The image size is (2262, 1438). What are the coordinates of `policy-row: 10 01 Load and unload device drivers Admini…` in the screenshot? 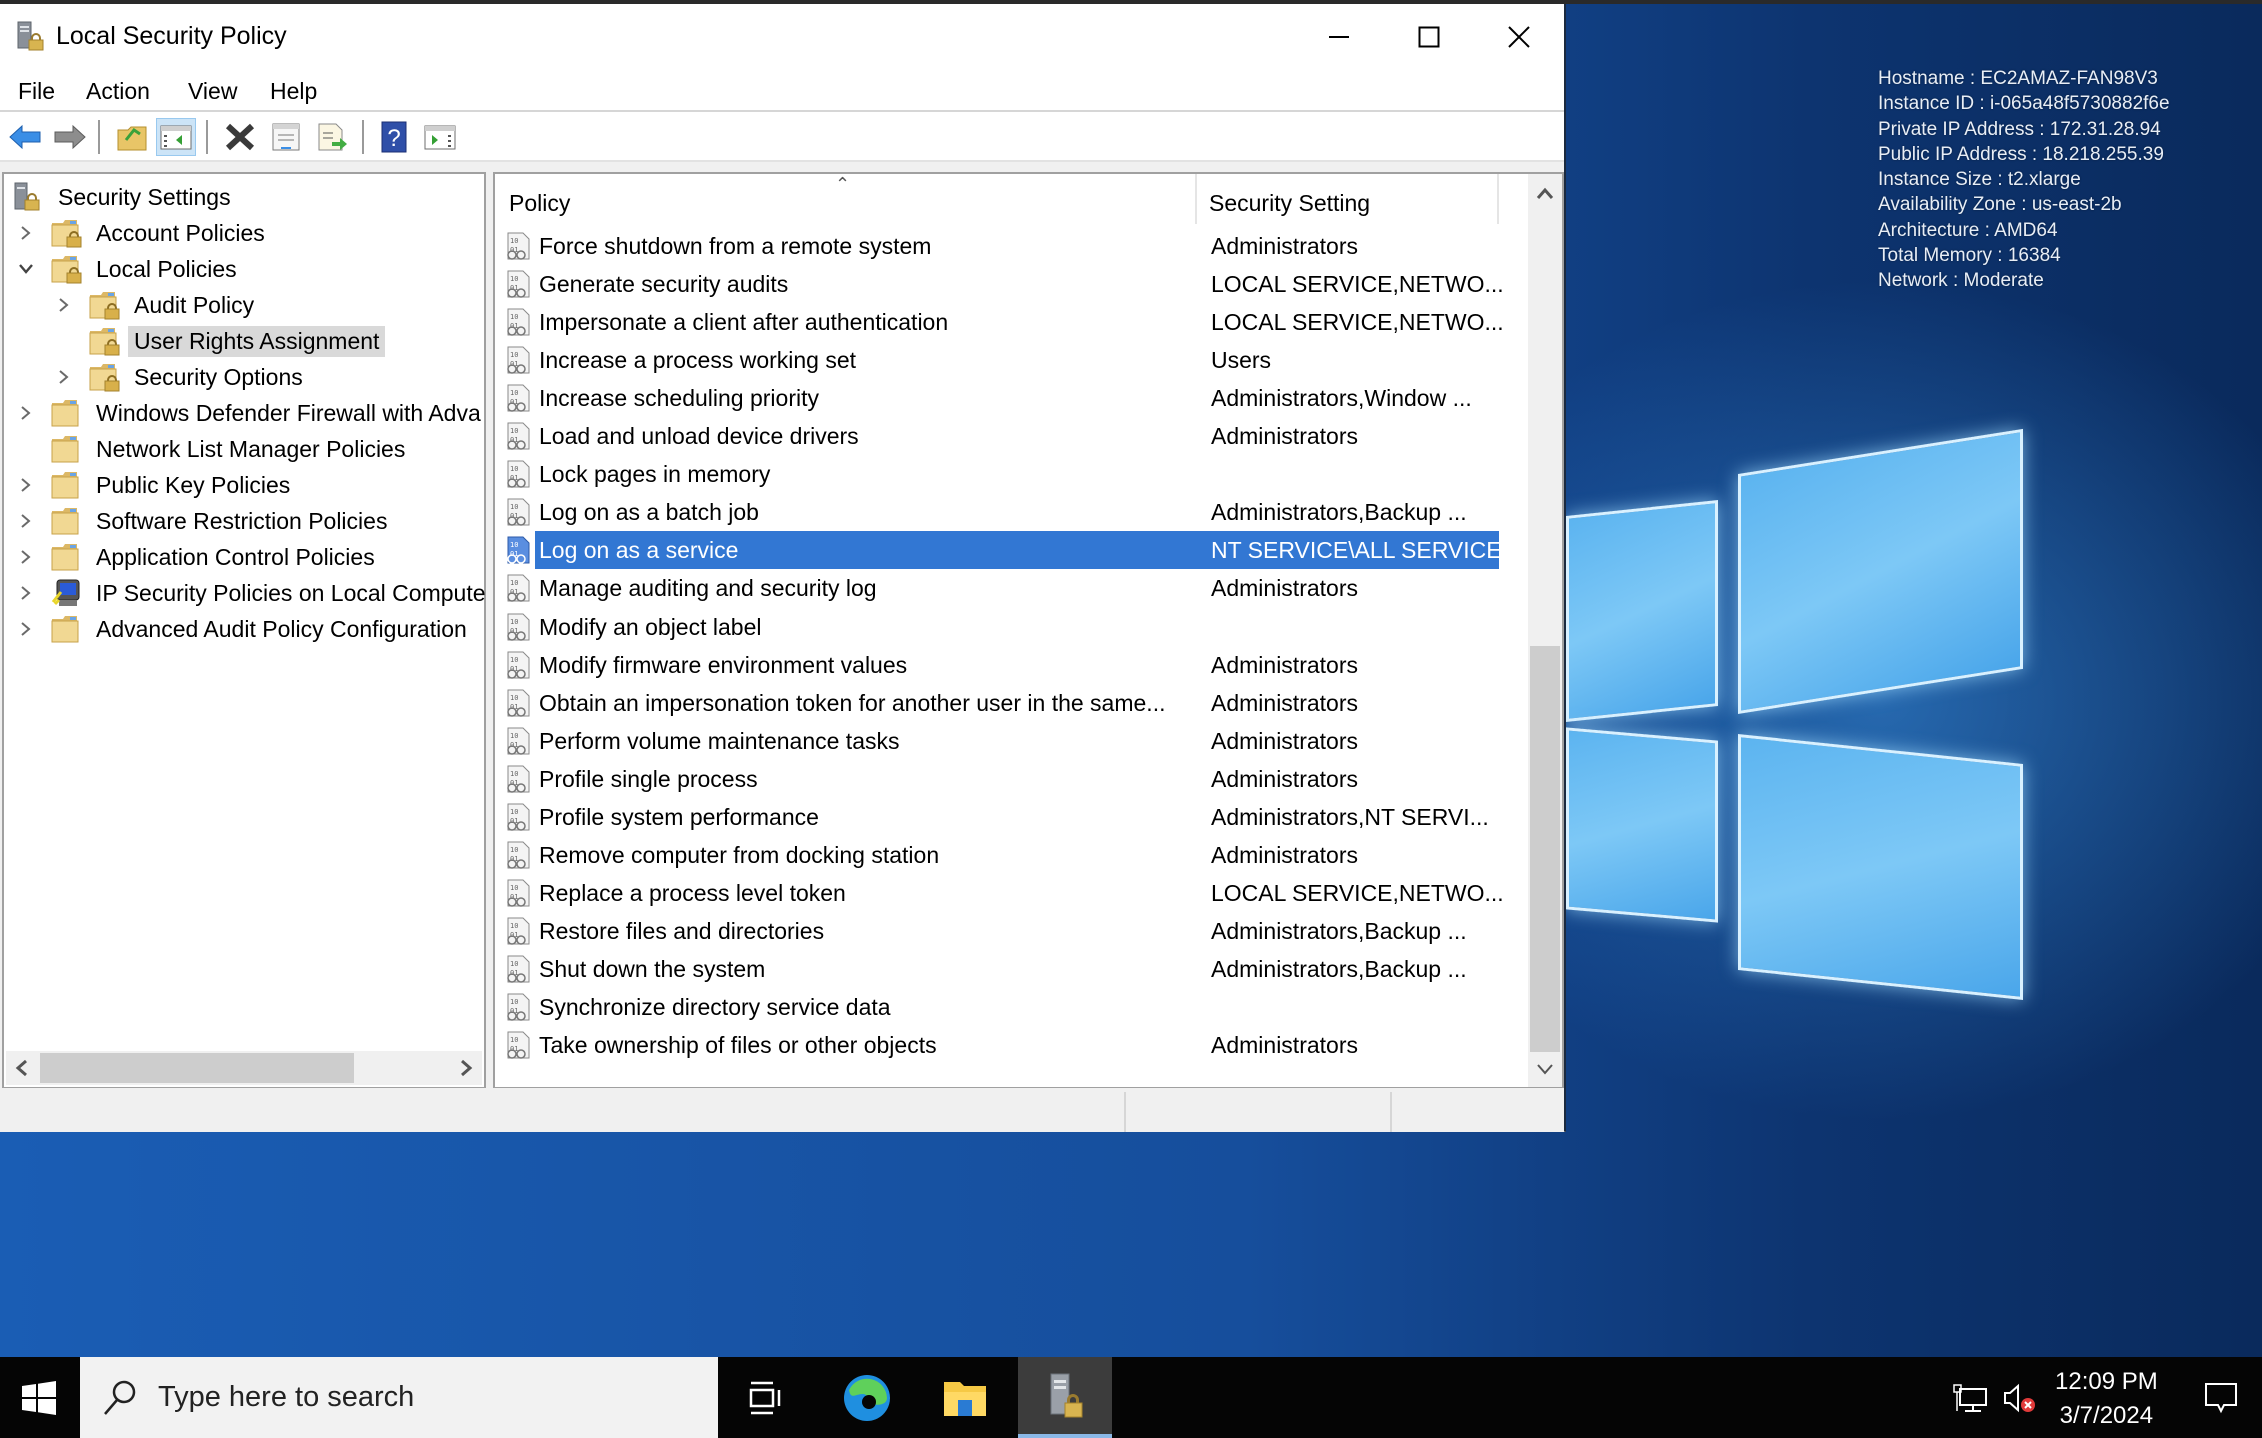 It's located at (1001, 436).